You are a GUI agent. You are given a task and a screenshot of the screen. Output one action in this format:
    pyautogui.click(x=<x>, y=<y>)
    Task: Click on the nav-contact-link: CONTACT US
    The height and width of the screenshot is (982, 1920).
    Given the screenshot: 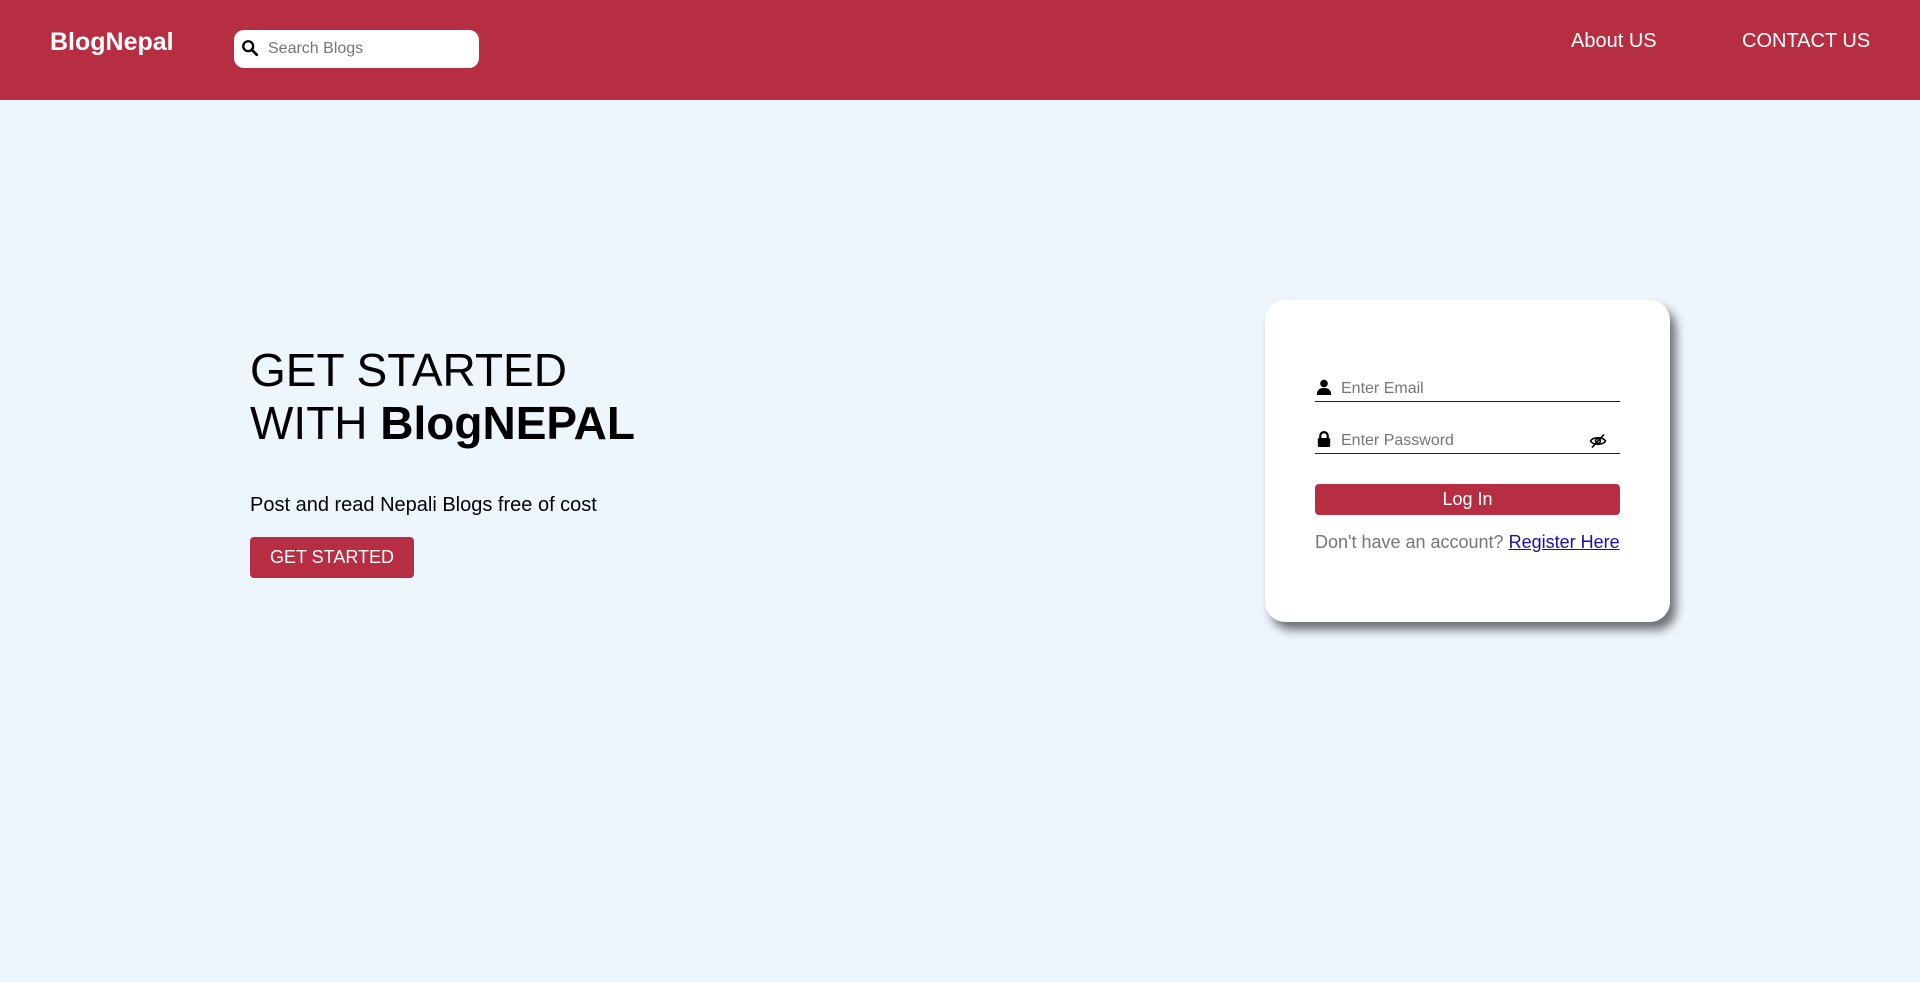 What is the action you would take?
    pyautogui.click(x=1806, y=41)
    